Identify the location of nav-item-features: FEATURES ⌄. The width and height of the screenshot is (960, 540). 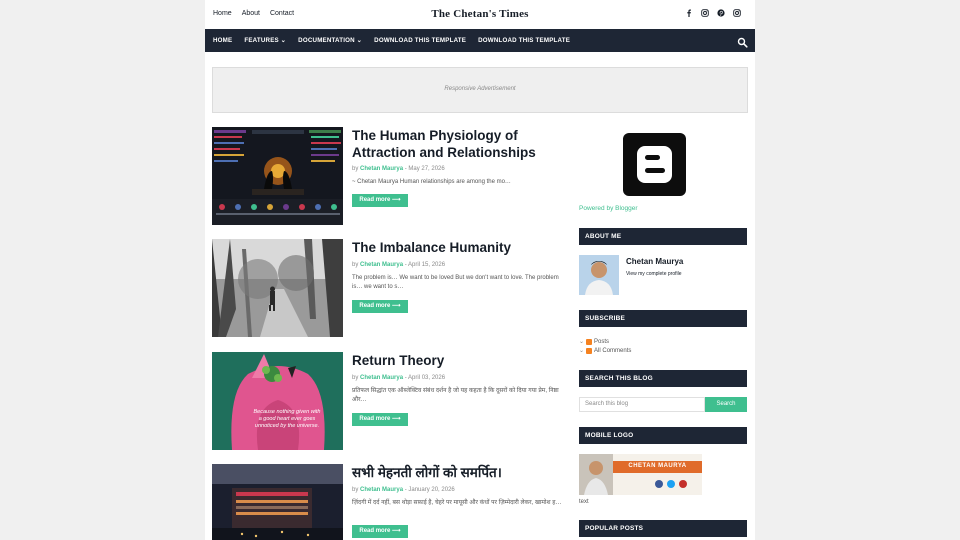
(265, 40).